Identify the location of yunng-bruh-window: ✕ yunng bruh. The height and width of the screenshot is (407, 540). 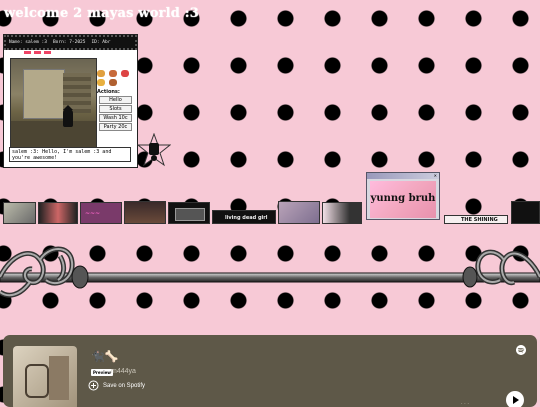
(403, 196).